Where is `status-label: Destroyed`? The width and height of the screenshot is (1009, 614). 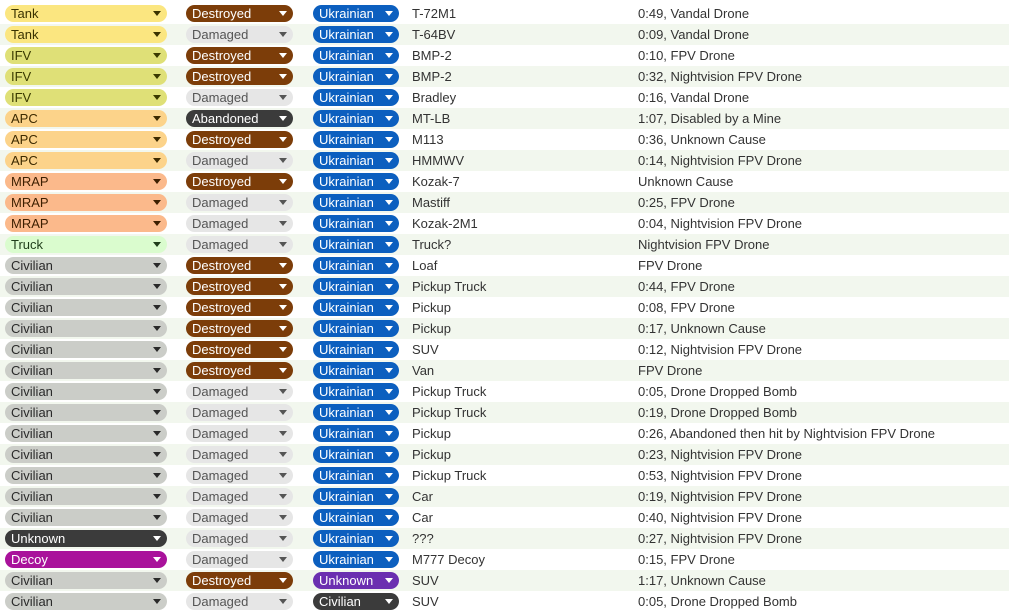
status-label: Destroyed is located at coordinates (222, 55).